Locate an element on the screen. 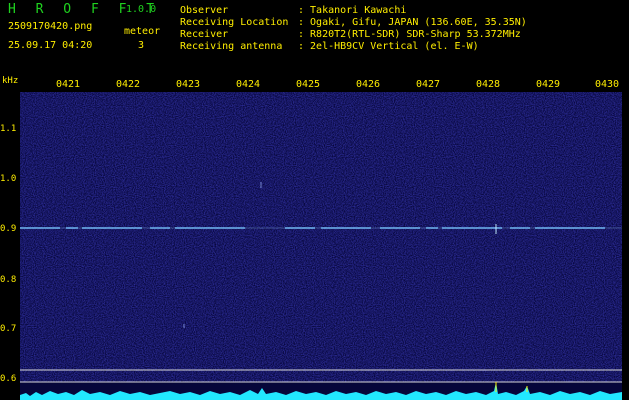 This screenshot has width=629, height=400. receiver-label: Receiver is located at coordinates (204, 34).